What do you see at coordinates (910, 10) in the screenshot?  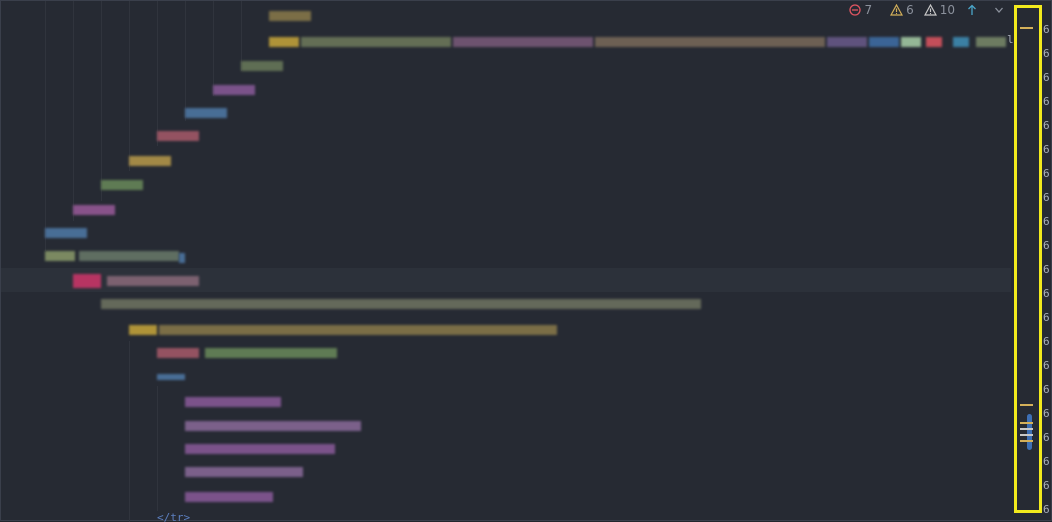 I see `warning-count-label: 6` at bounding box center [910, 10].